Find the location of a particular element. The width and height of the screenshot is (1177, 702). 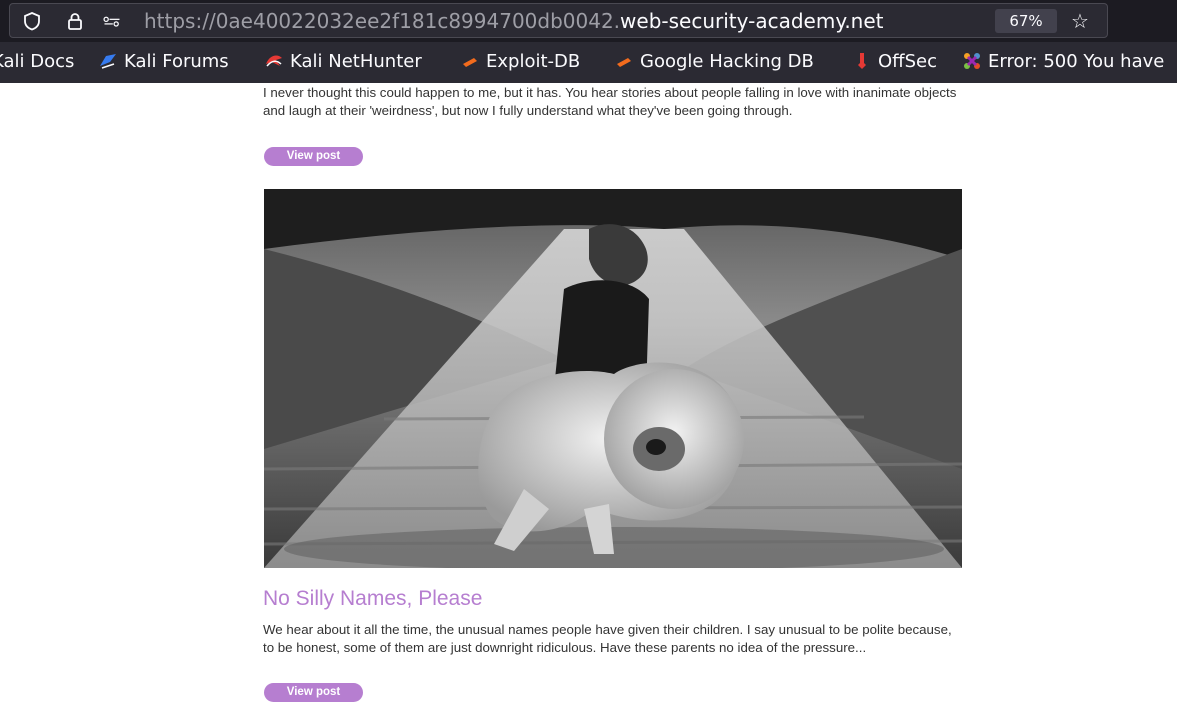

kali-nethunter-icon is located at coordinates (274, 61).